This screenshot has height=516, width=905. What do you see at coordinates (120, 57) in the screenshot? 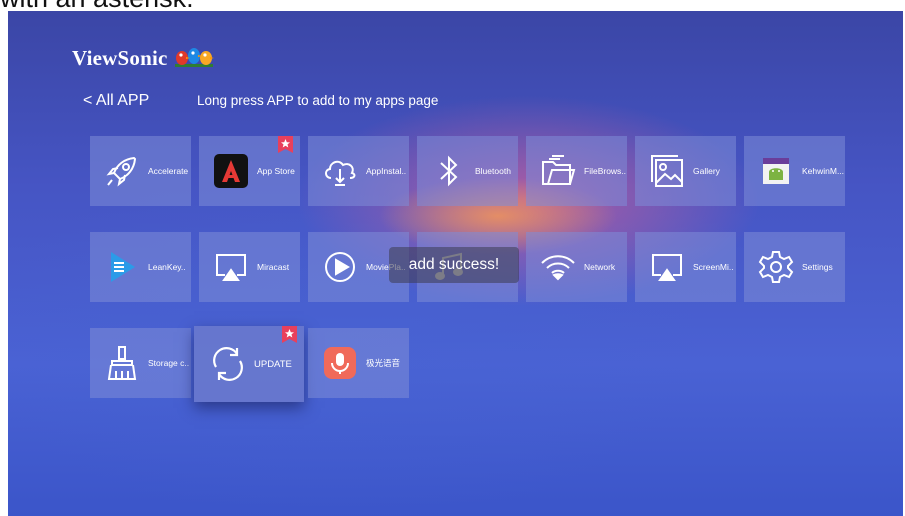
I see `brand-name: ViewSonic` at bounding box center [120, 57].